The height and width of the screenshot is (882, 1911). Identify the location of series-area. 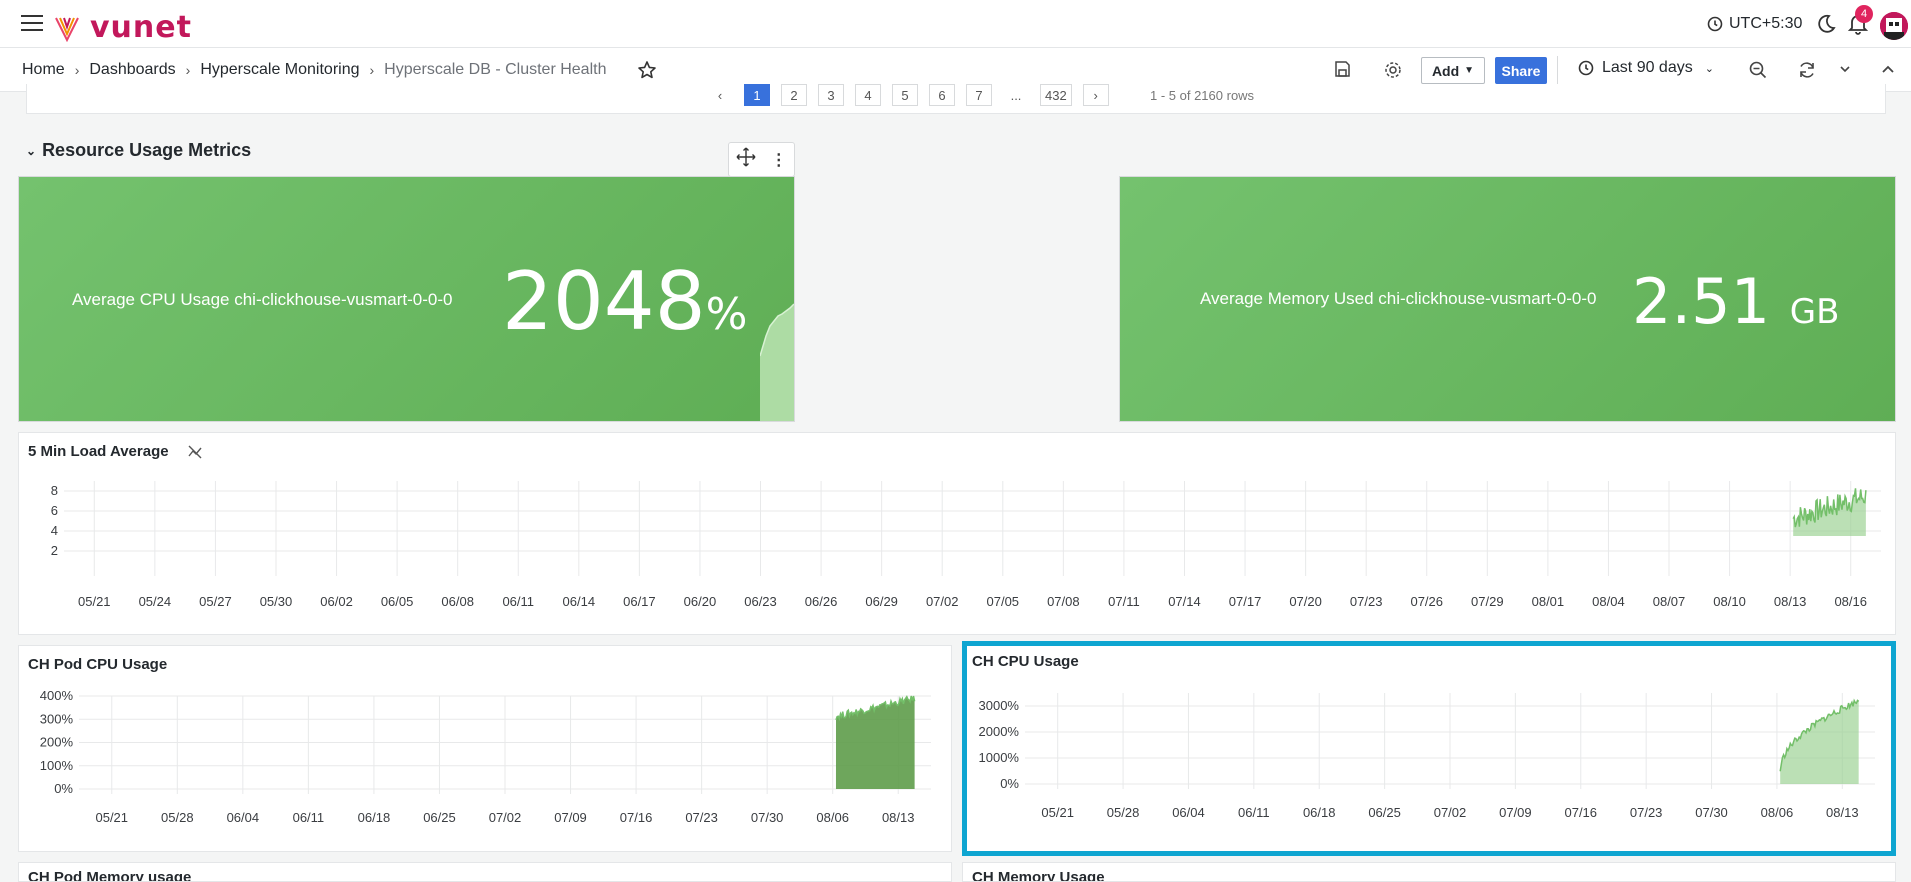
(1819, 742).